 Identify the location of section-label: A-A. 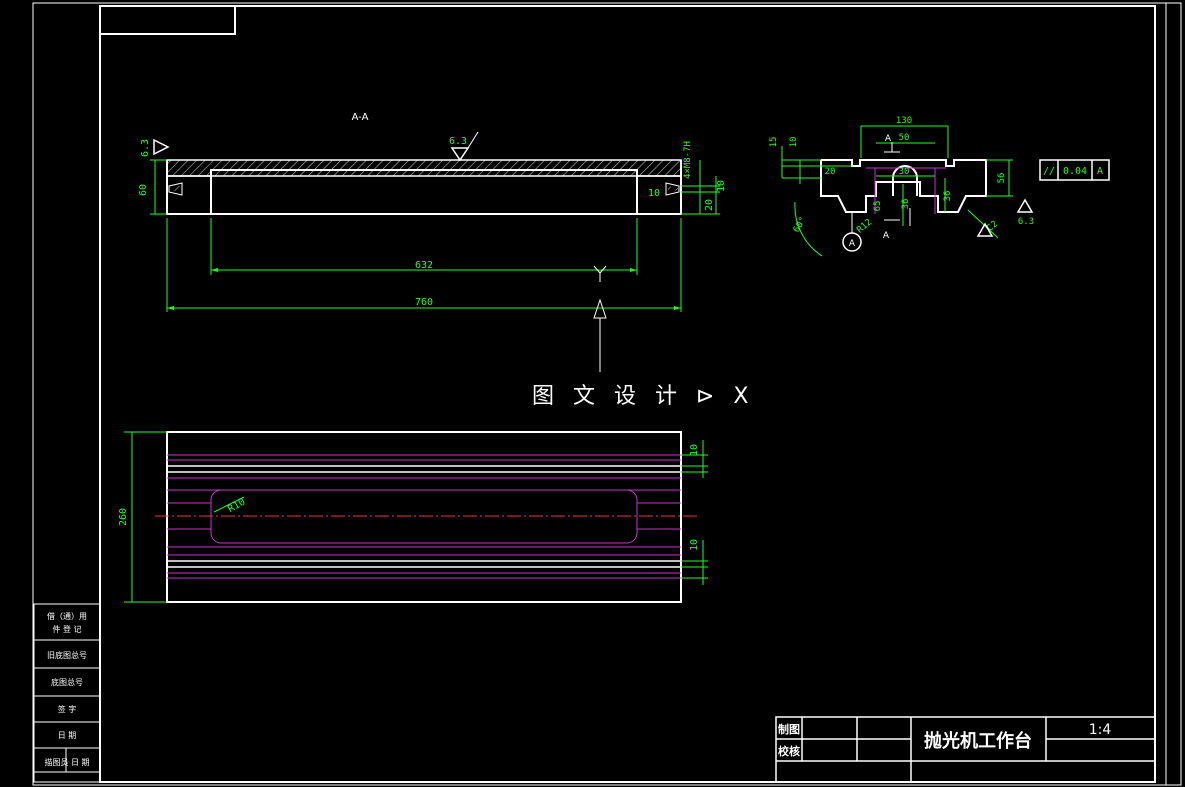
(360, 117).